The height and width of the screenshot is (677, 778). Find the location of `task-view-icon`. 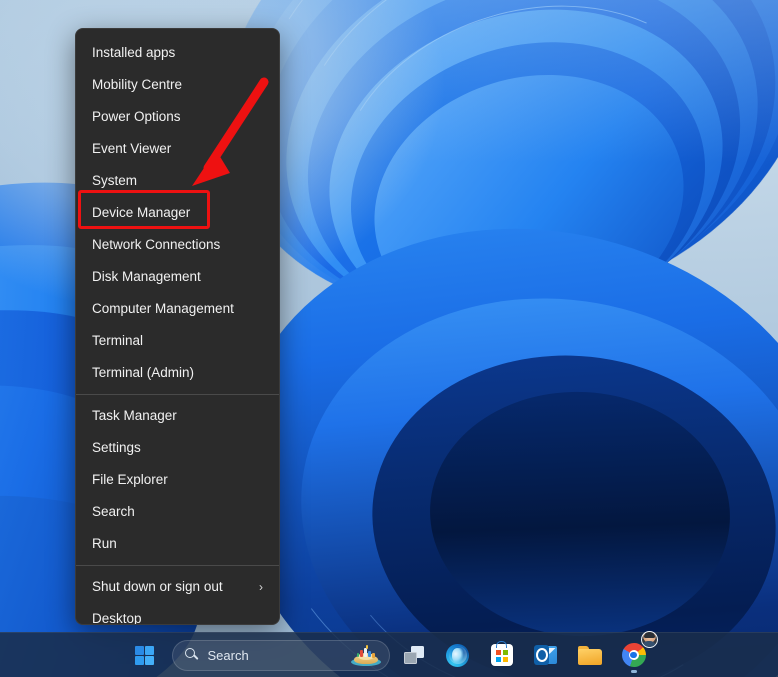

task-view-icon is located at coordinates (413, 655).